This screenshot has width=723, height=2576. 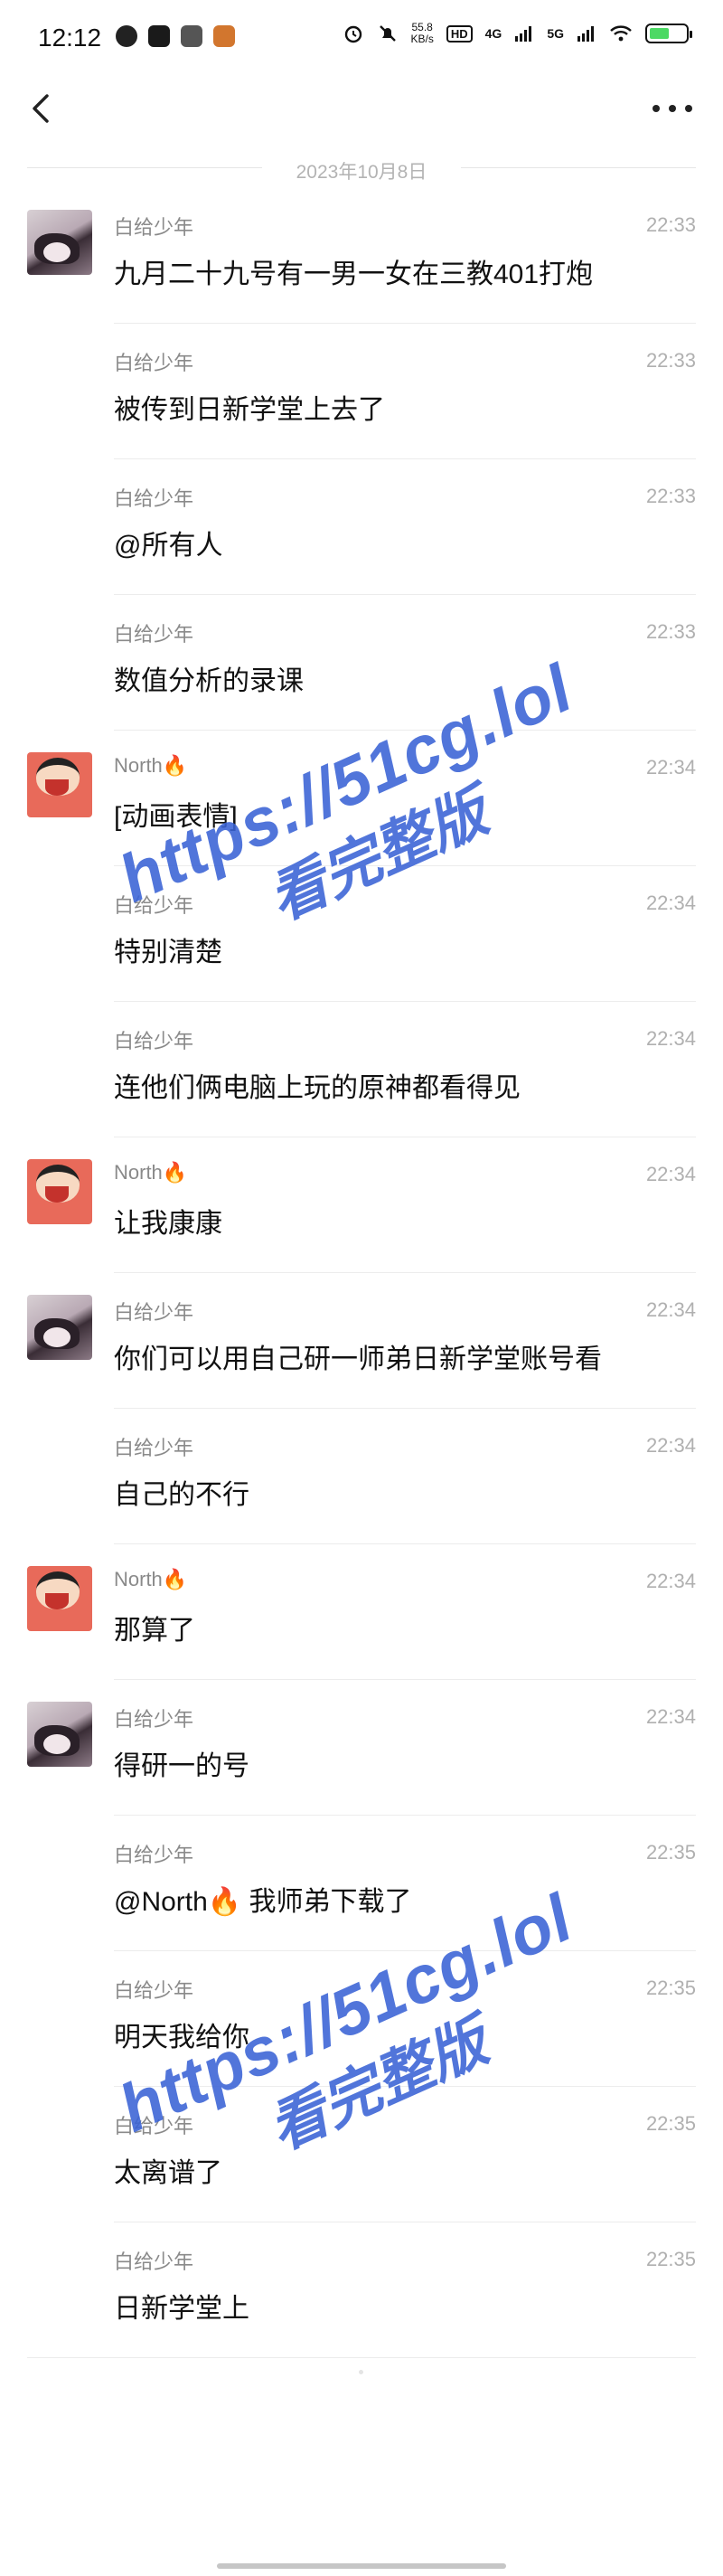 I want to click on message-item: 白给少年 22:34 得研一的号, so click(x=361, y=1748).